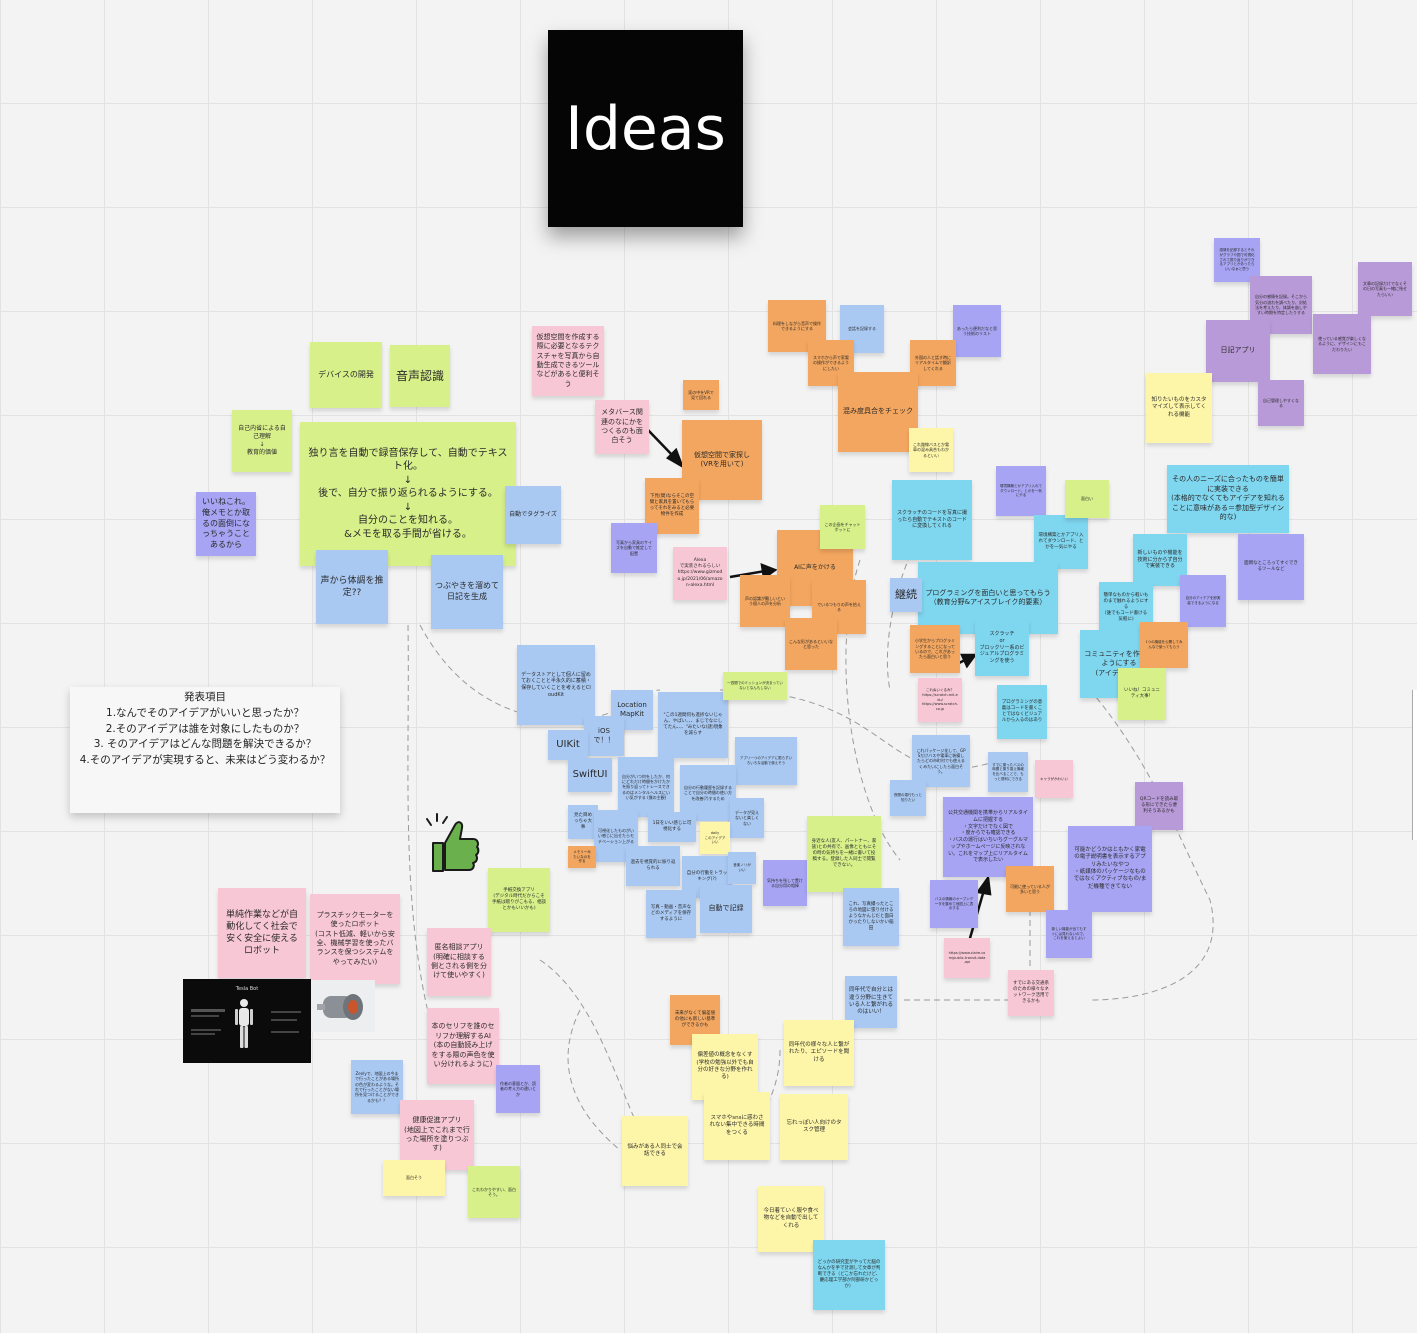 This screenshot has height=1333, width=1417. Describe the element at coordinates (262, 933) in the screenshot. I see `sticky-note: 単純作業などが自動化してく社会で安く安全に使えるロボット` at that location.